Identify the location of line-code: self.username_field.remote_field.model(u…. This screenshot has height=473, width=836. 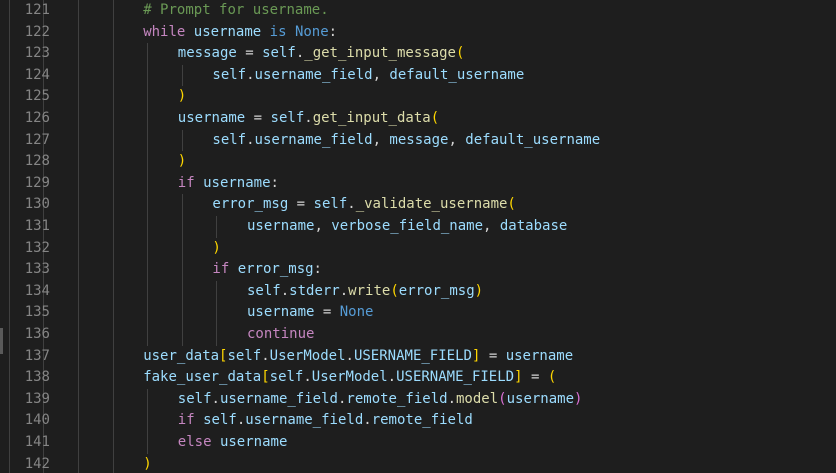
(380, 400).